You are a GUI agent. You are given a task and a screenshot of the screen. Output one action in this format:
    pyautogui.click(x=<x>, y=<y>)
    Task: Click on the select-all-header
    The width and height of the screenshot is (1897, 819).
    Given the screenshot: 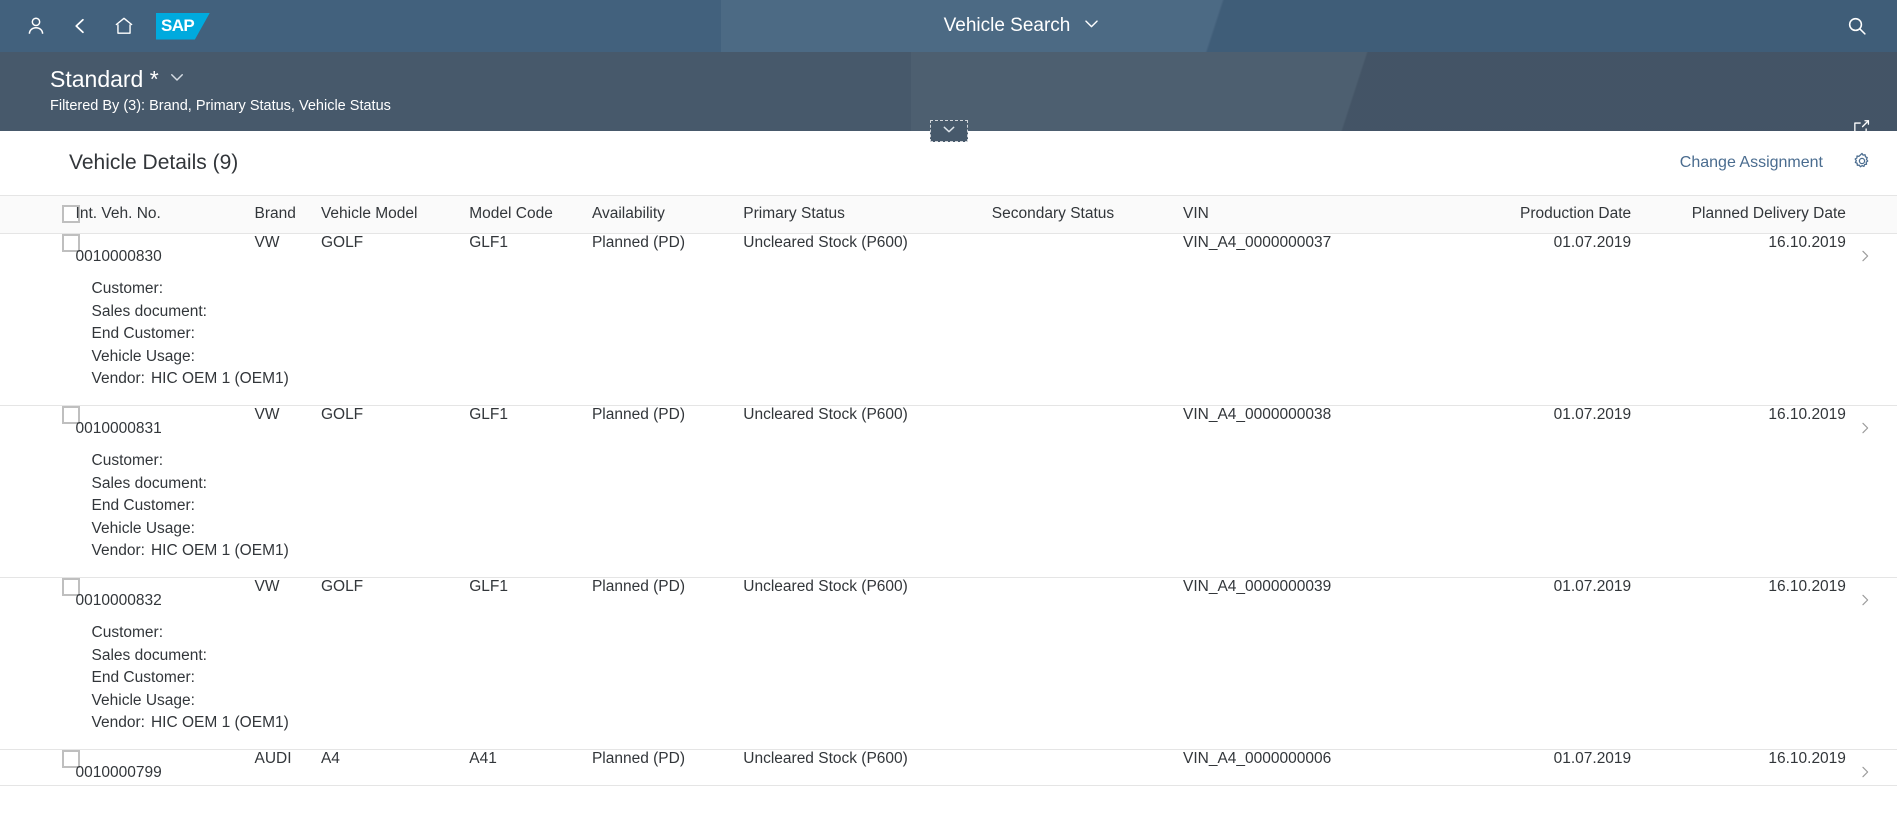 What is the action you would take?
    pyautogui.click(x=40, y=214)
    